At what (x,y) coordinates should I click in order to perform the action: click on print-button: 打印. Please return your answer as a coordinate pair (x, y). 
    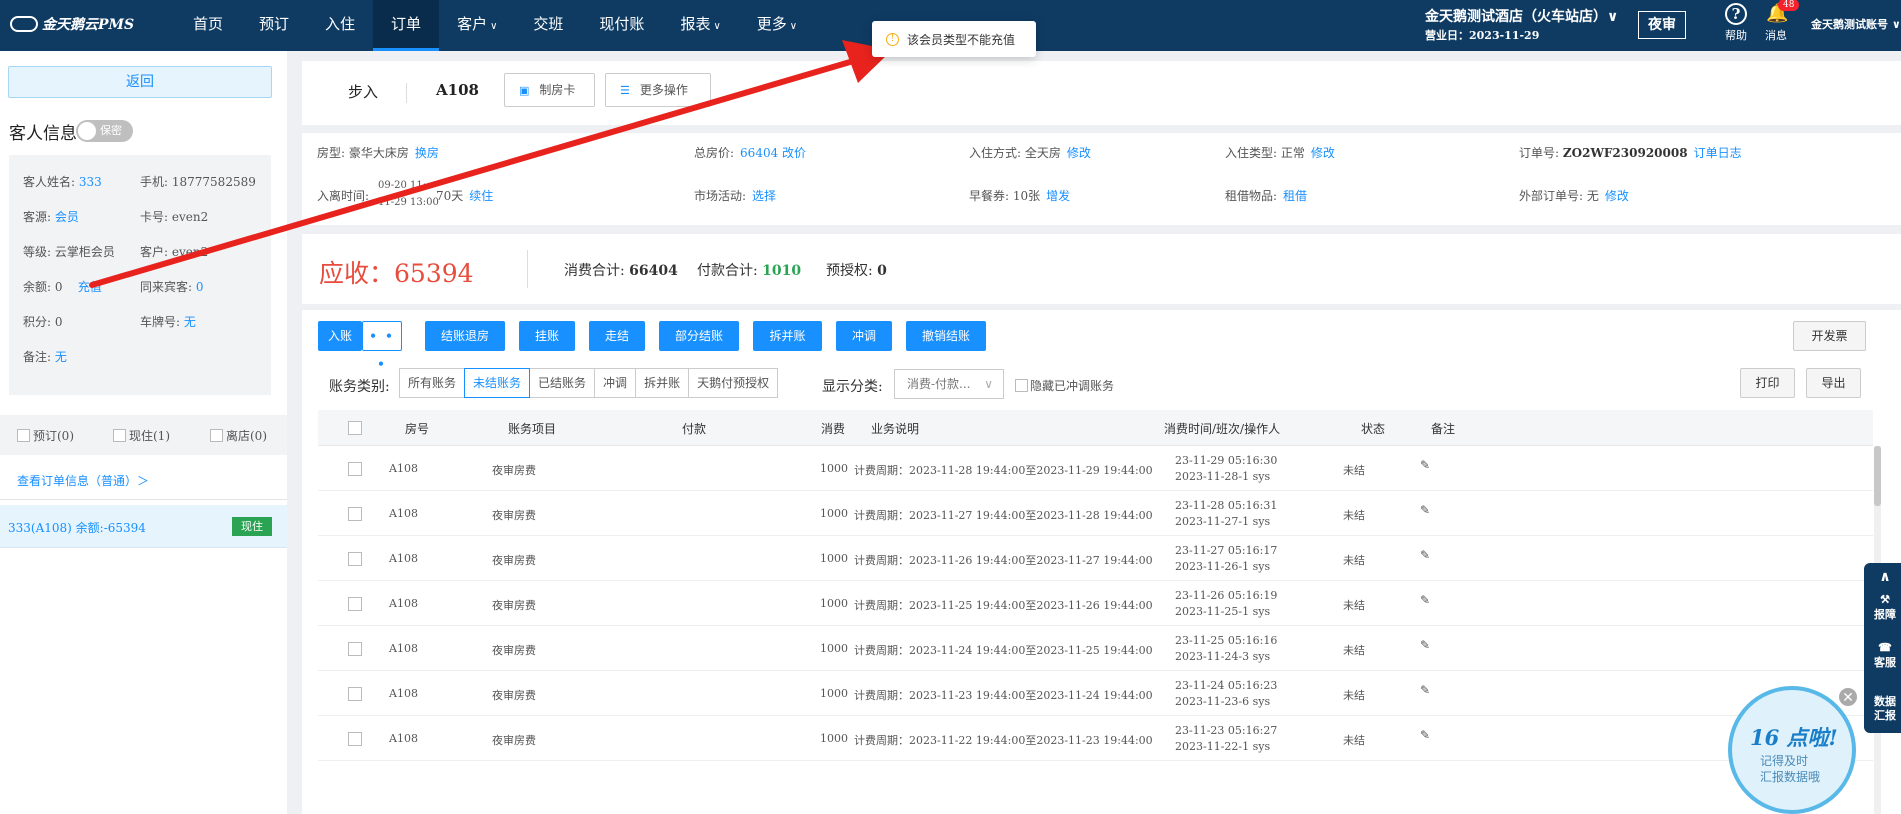
    Looking at the image, I should click on (1767, 383).